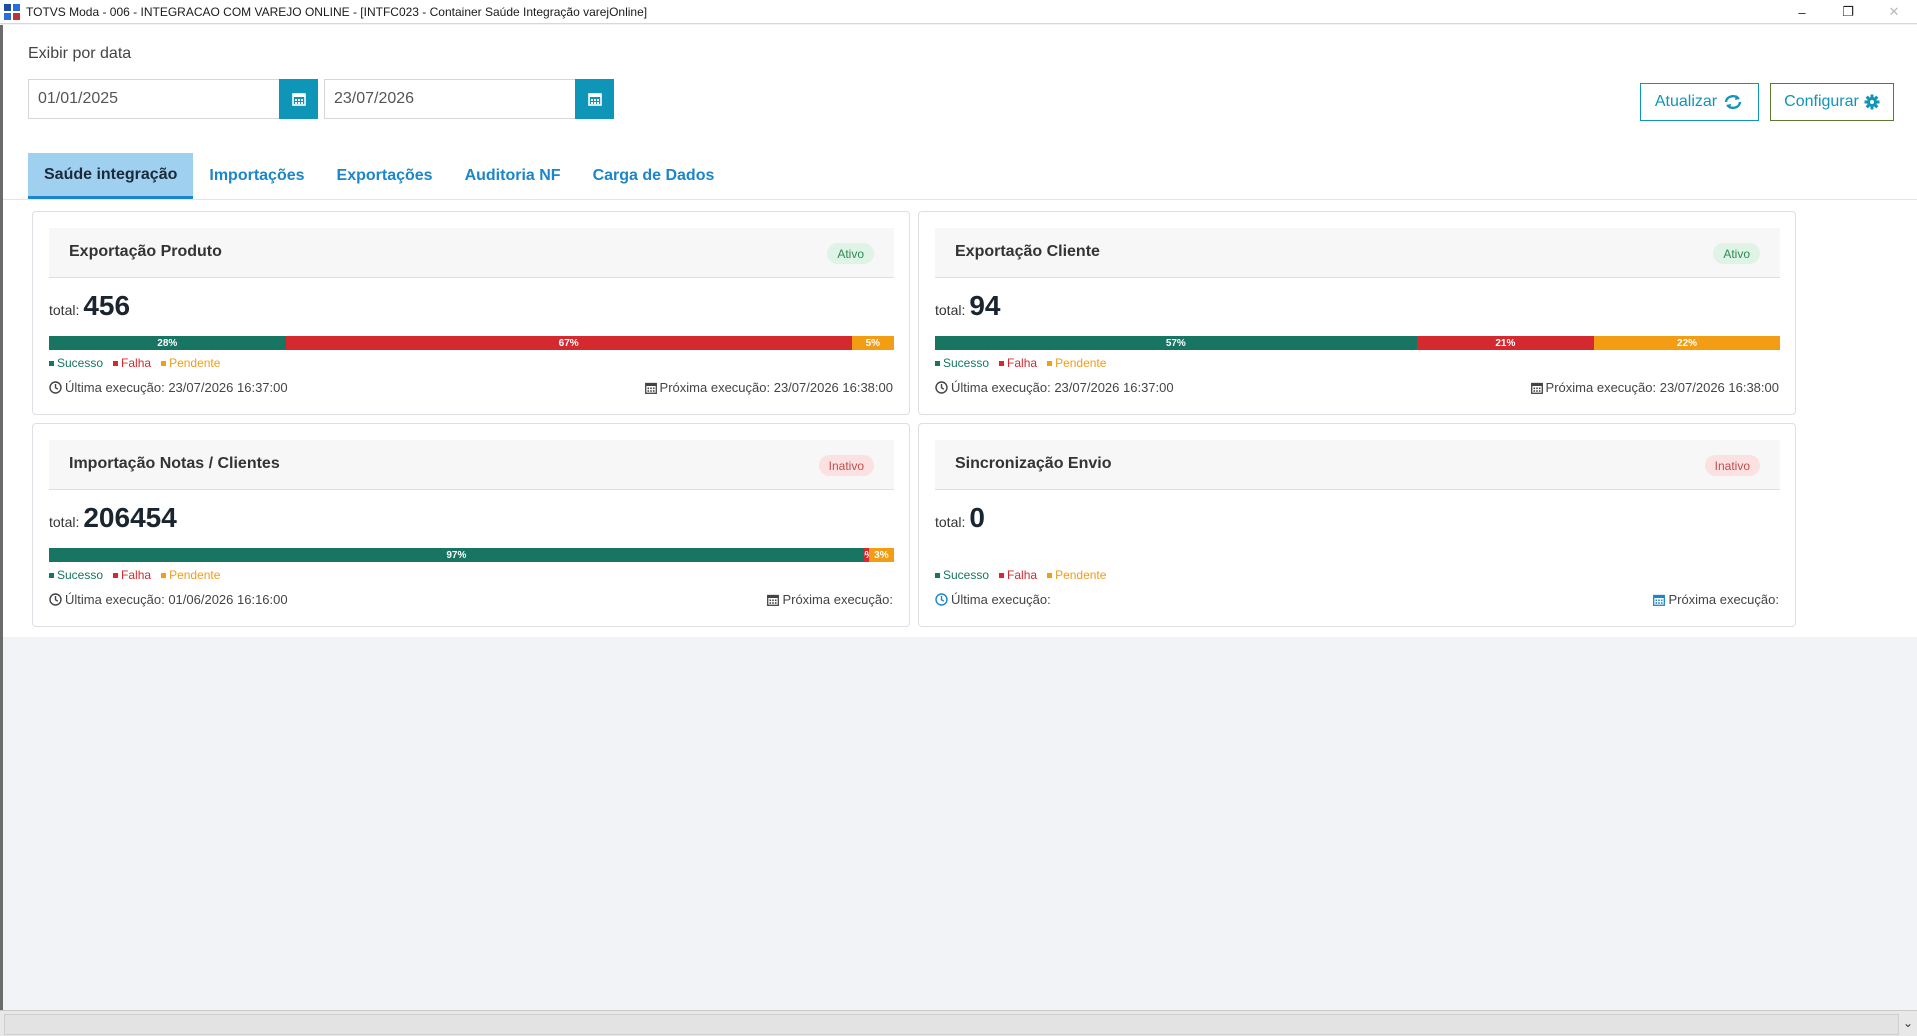  I want to click on tab-exportacoes: Exportações, so click(385, 176).